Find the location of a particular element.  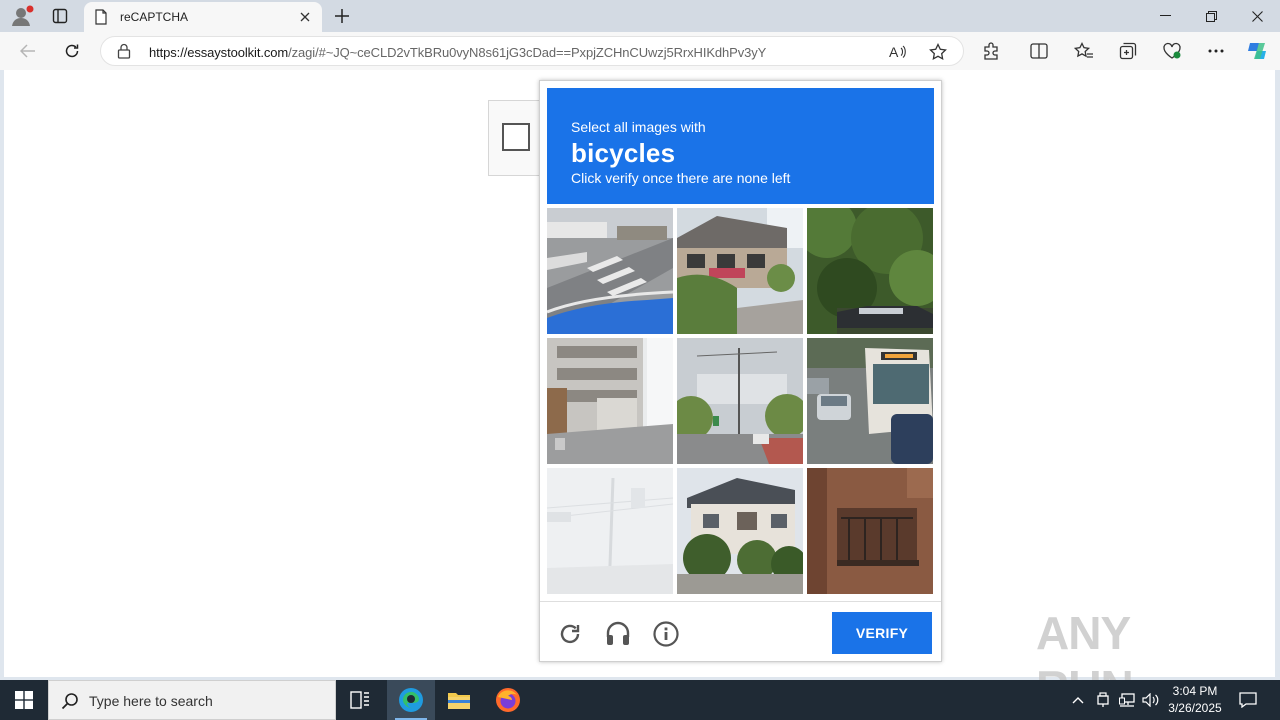

hint-text: Click verify once there are none left is located at coordinates (681, 178).